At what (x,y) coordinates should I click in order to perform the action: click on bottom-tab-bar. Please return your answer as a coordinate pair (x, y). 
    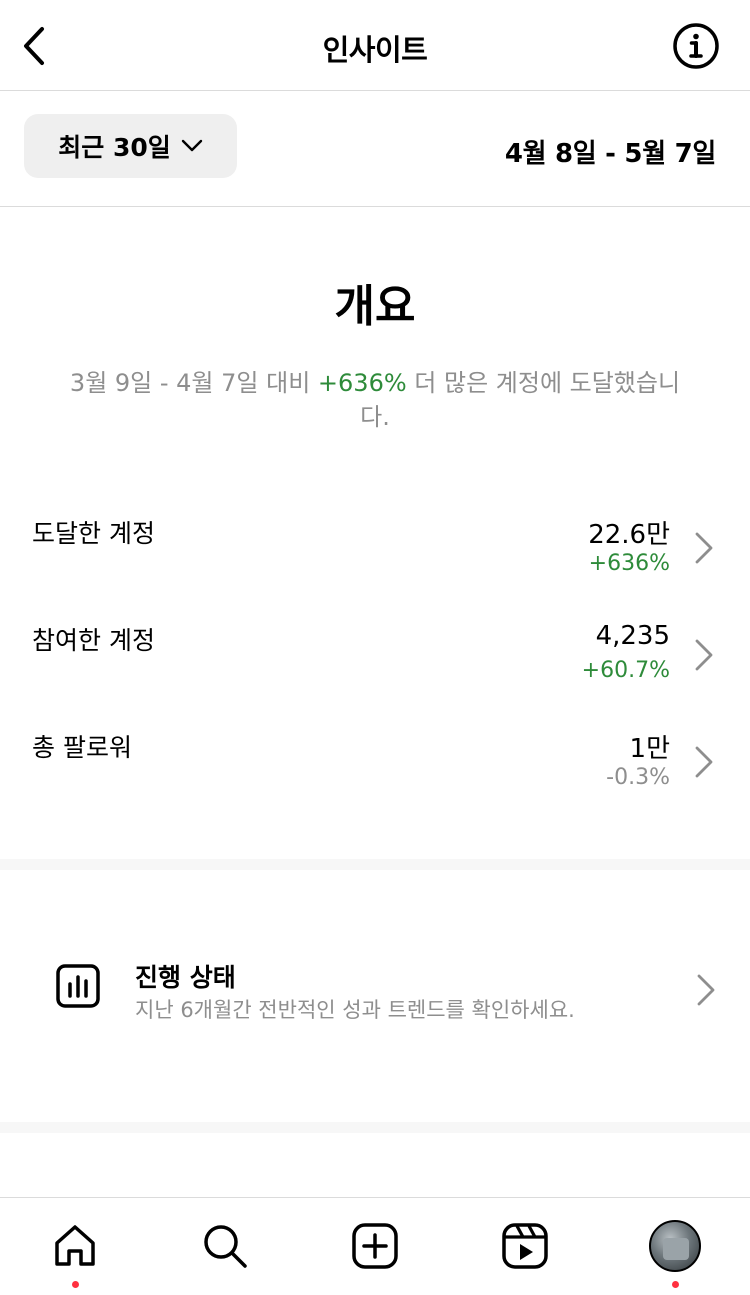
    Looking at the image, I should click on (375, 1246).